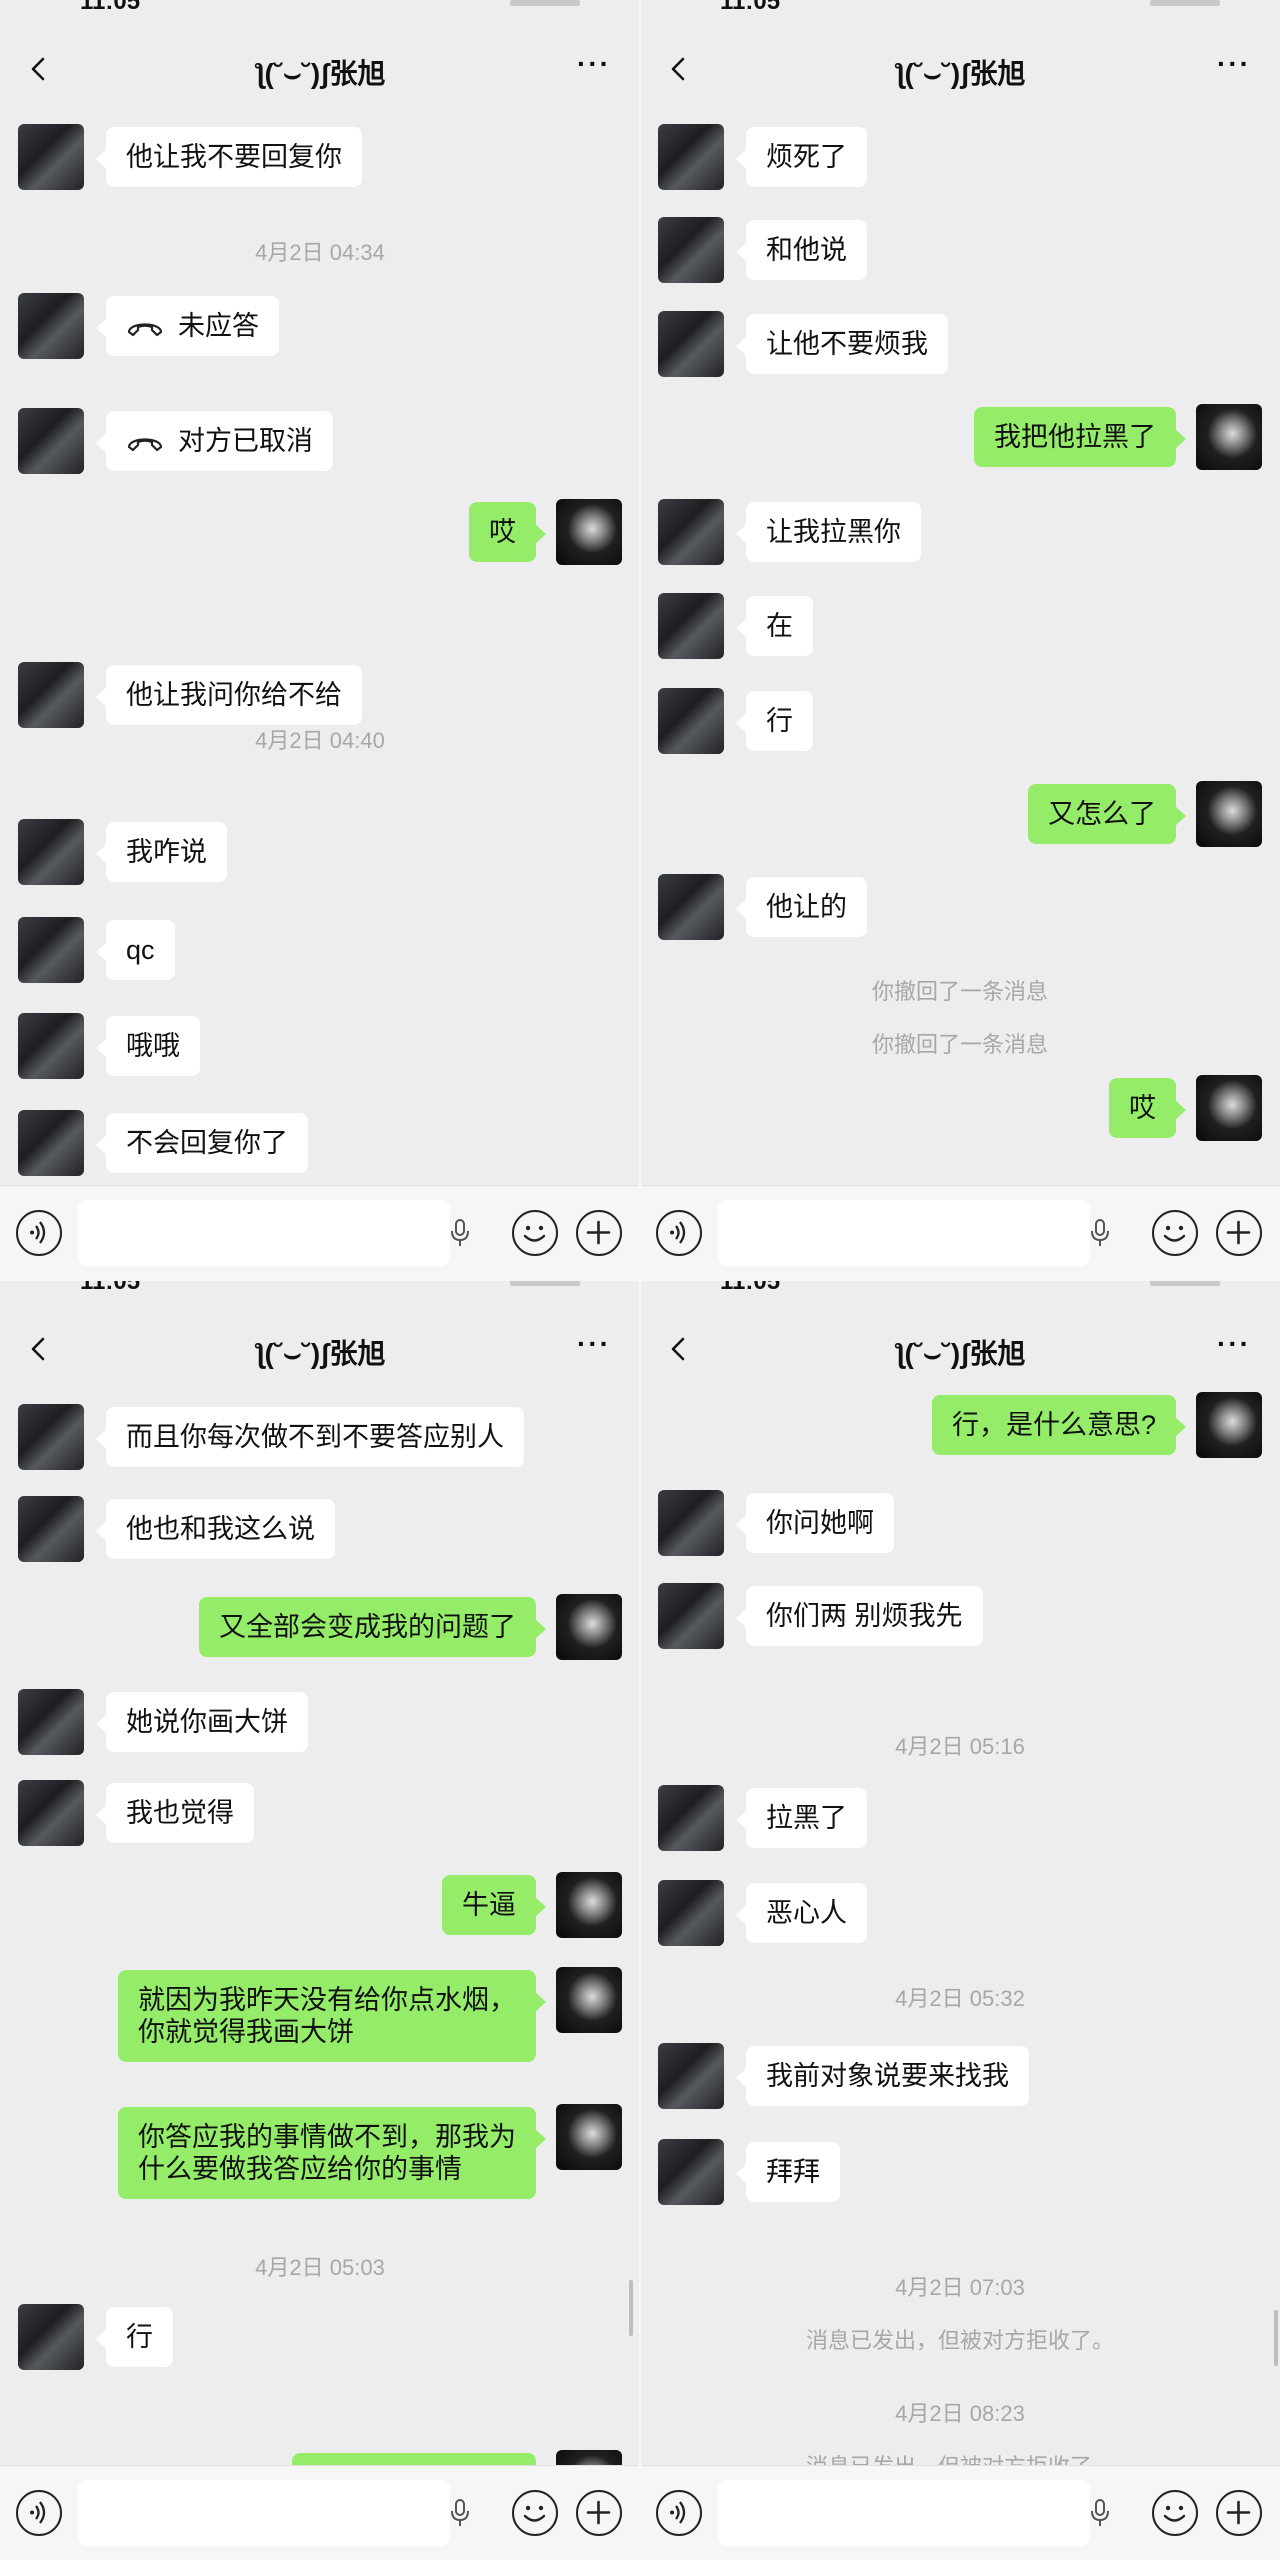  Describe the element at coordinates (148, 1046) in the screenshot. I see `message-bubble: 哦哦` at that location.